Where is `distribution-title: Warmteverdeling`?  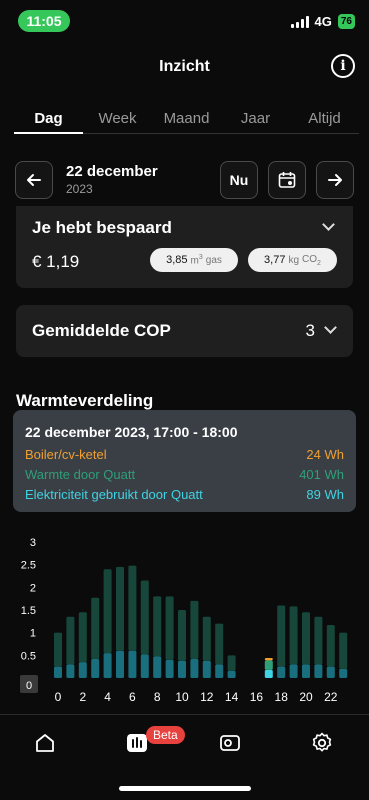 distribution-title: Warmteverdeling is located at coordinates (85, 400).